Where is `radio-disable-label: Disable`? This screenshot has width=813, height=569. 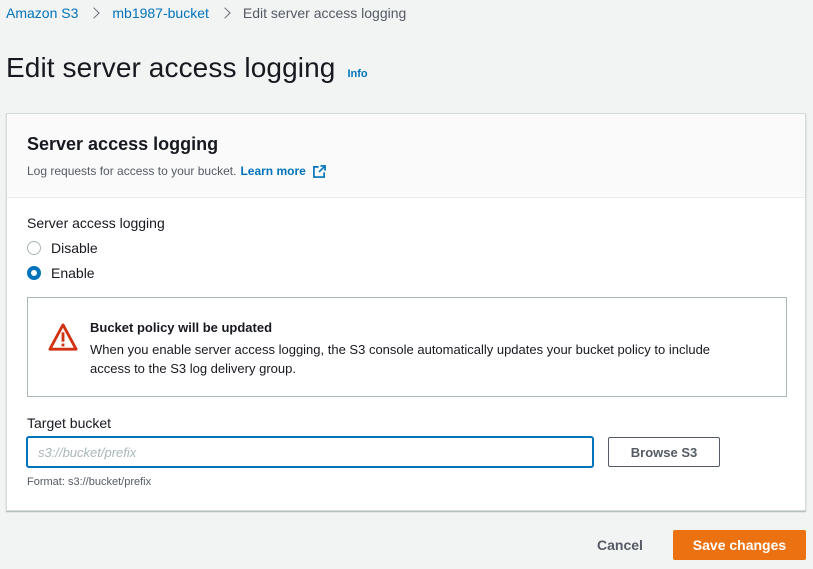
radio-disable-label: Disable is located at coordinates (74, 248).